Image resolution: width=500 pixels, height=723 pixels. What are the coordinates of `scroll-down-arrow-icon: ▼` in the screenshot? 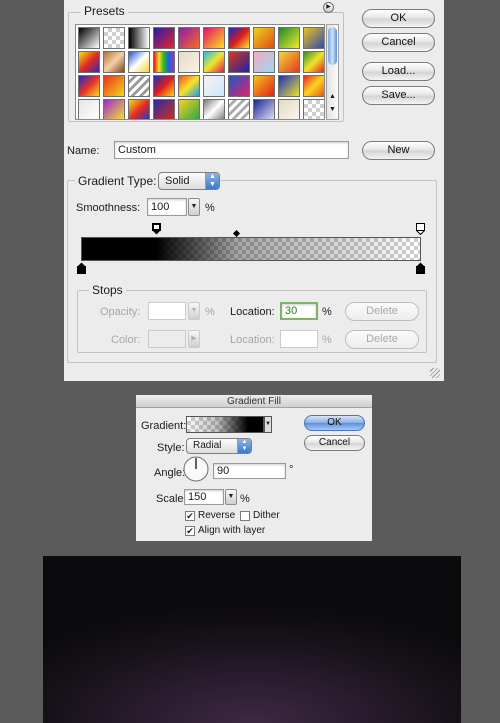 It's located at (332, 109).